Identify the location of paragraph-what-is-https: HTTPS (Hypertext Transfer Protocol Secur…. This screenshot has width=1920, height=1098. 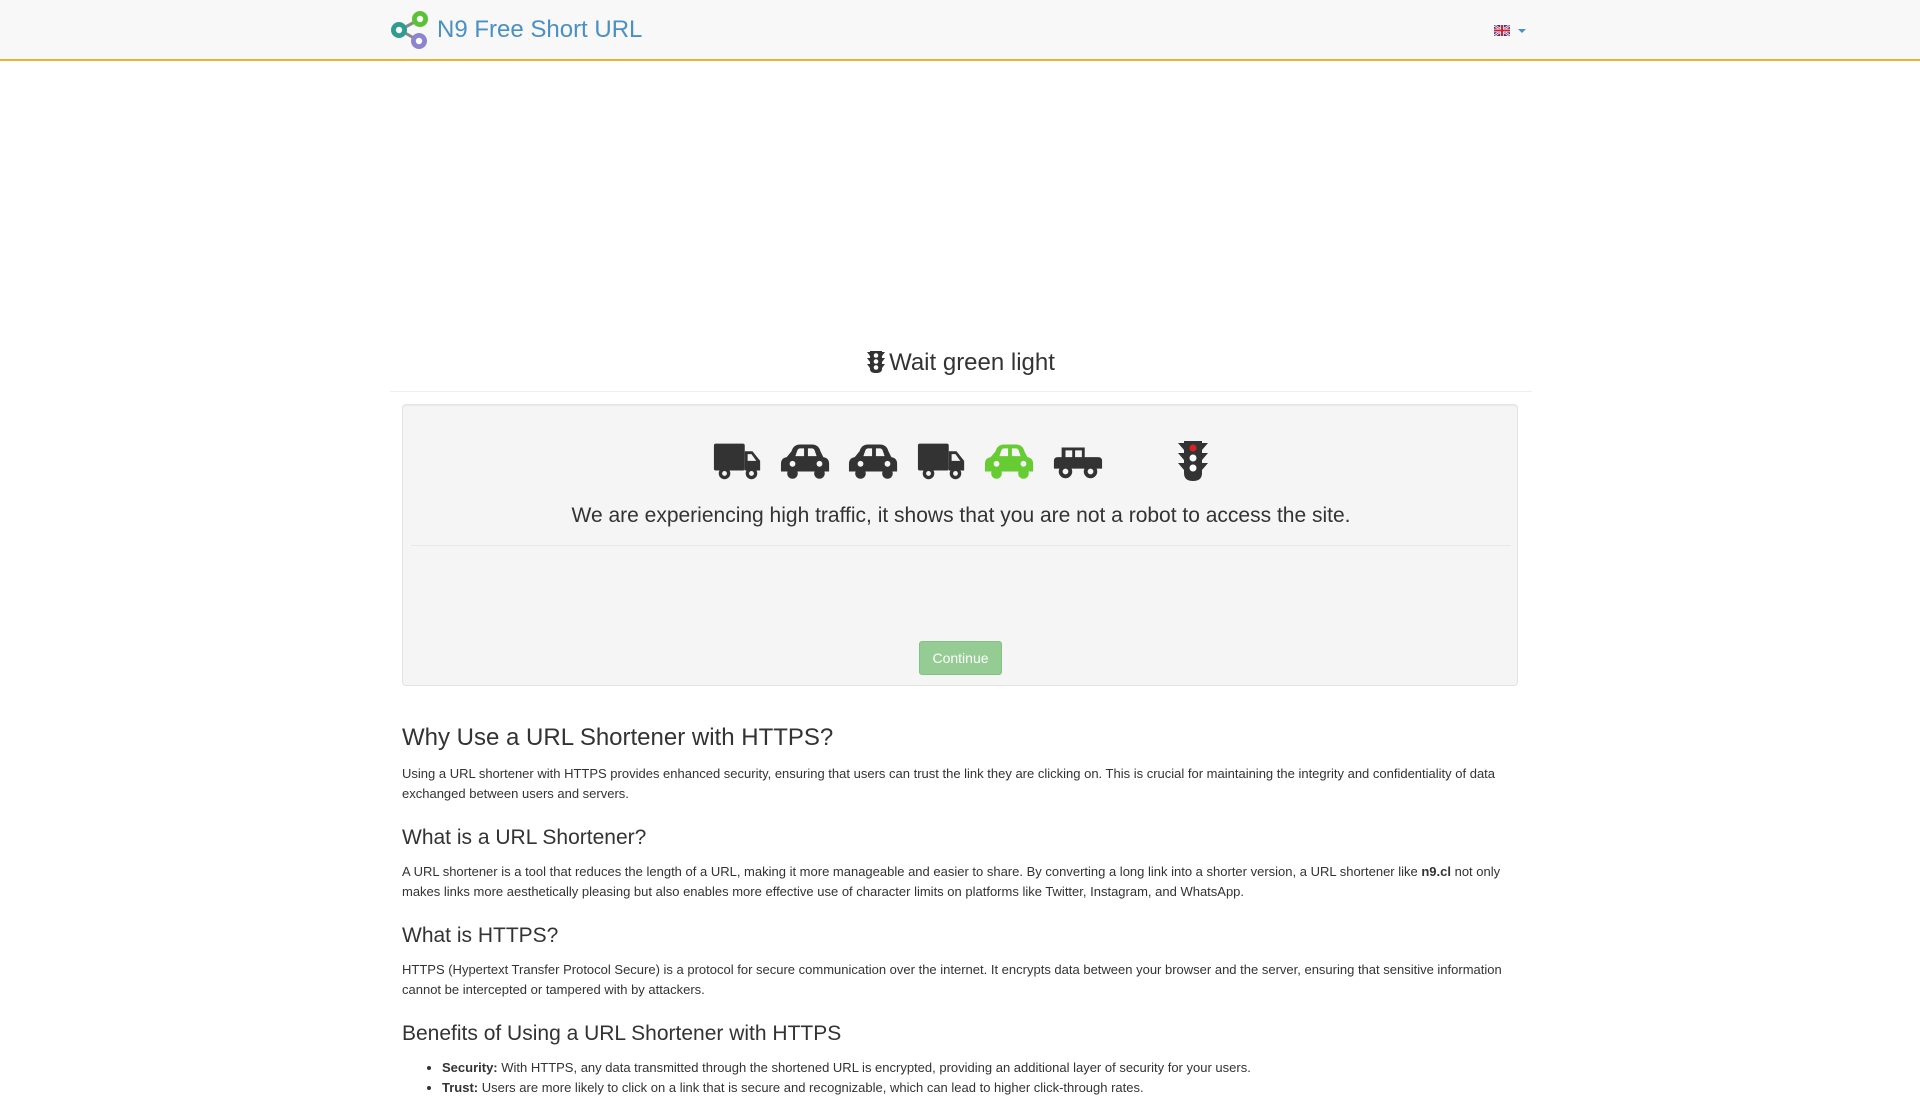
(952, 979).